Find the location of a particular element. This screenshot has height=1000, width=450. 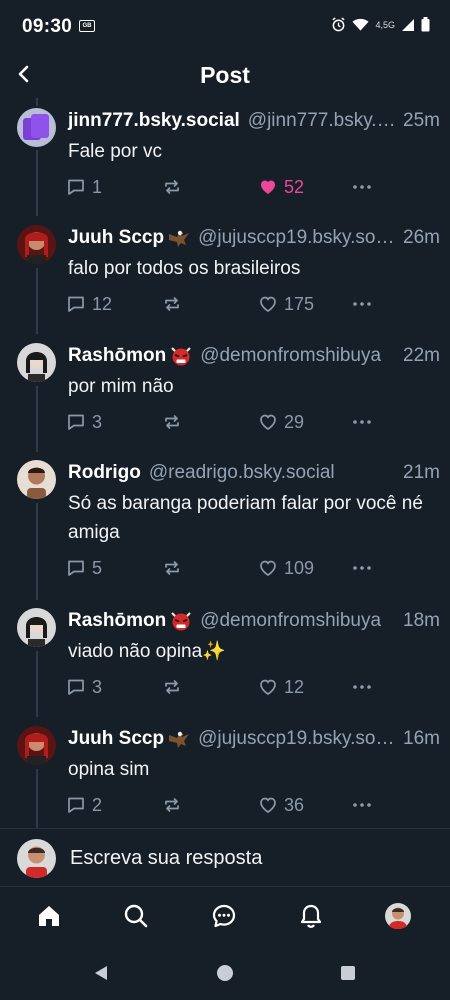

reply-button: 1 is located at coordinates (84, 187).